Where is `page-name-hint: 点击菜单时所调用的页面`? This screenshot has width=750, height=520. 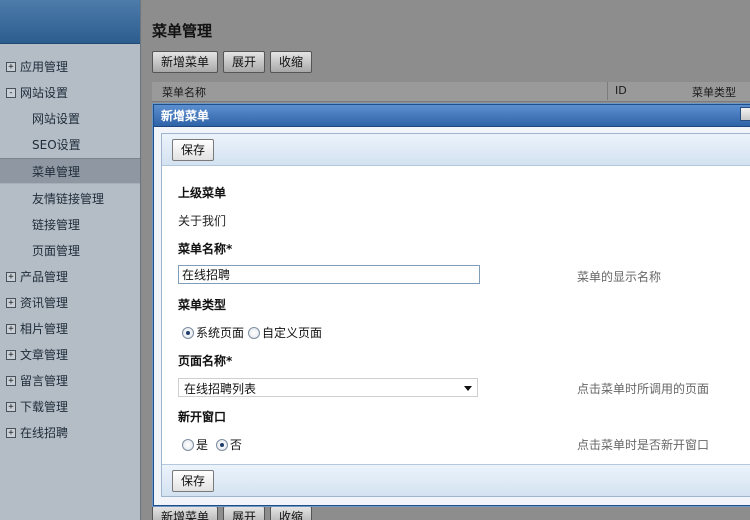
page-name-hint: 点击菜单时所调用的页面 is located at coordinates (643, 389).